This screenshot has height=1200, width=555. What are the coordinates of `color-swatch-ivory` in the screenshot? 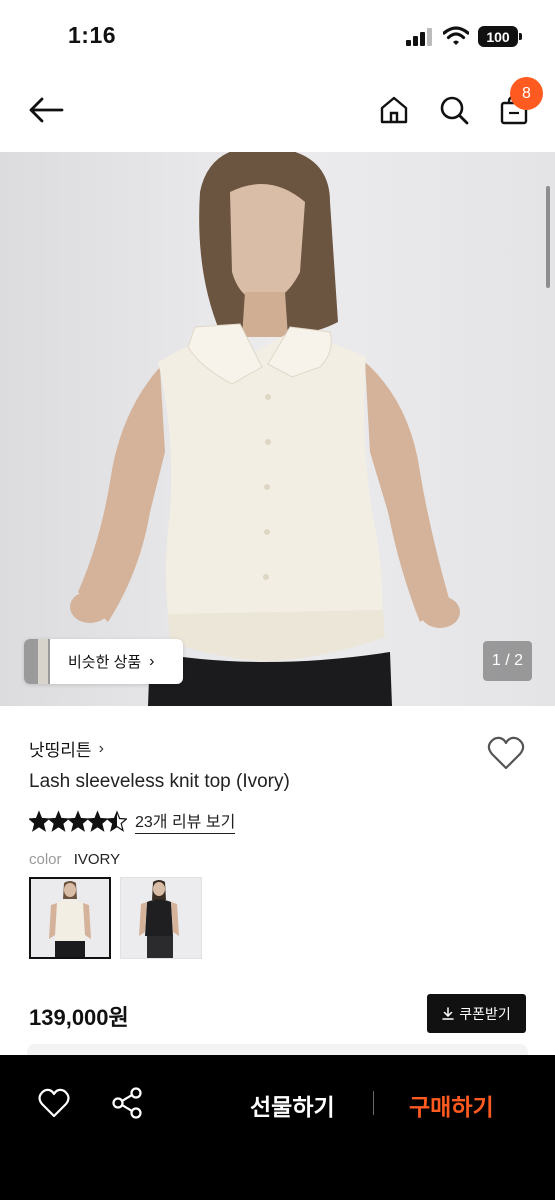 It's located at (70, 918).